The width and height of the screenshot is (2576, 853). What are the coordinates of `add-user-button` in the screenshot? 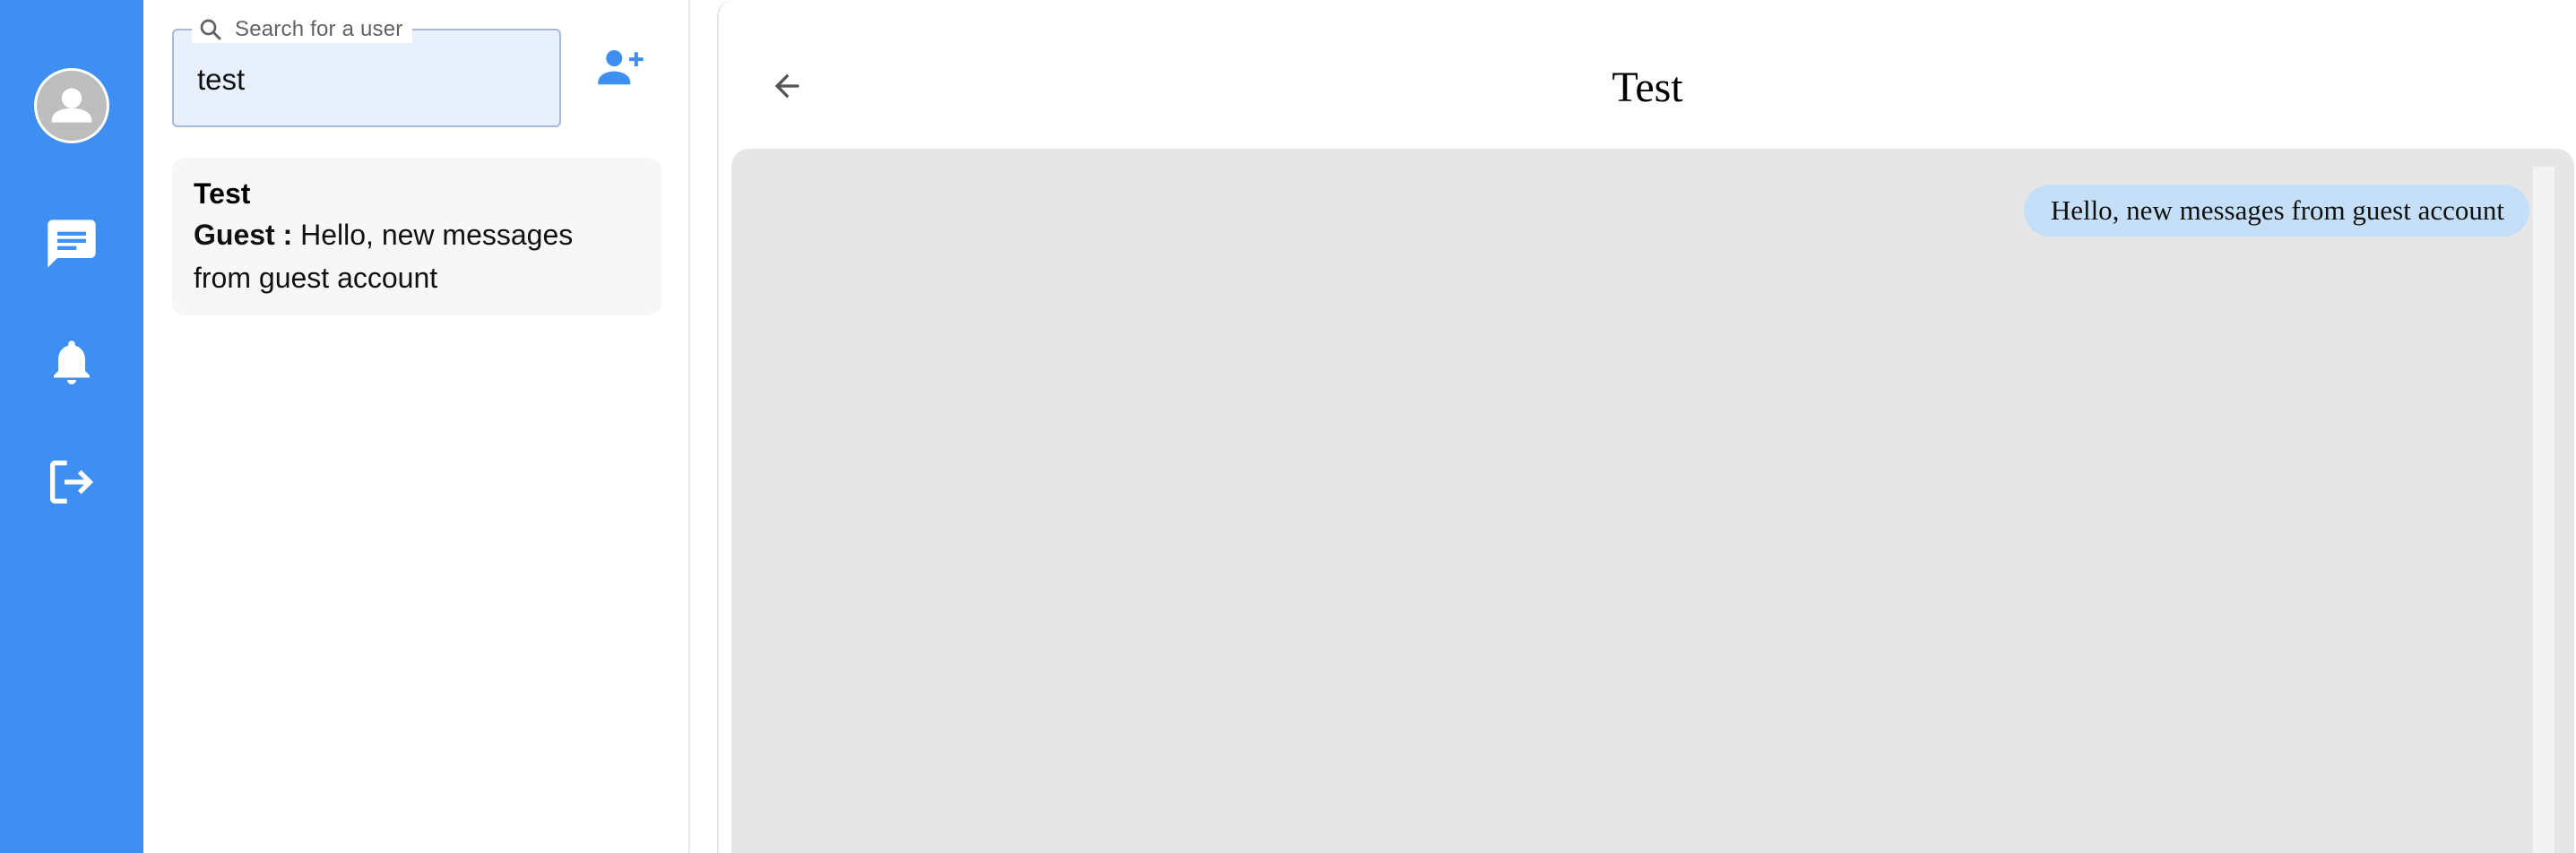 It's located at (620, 66).